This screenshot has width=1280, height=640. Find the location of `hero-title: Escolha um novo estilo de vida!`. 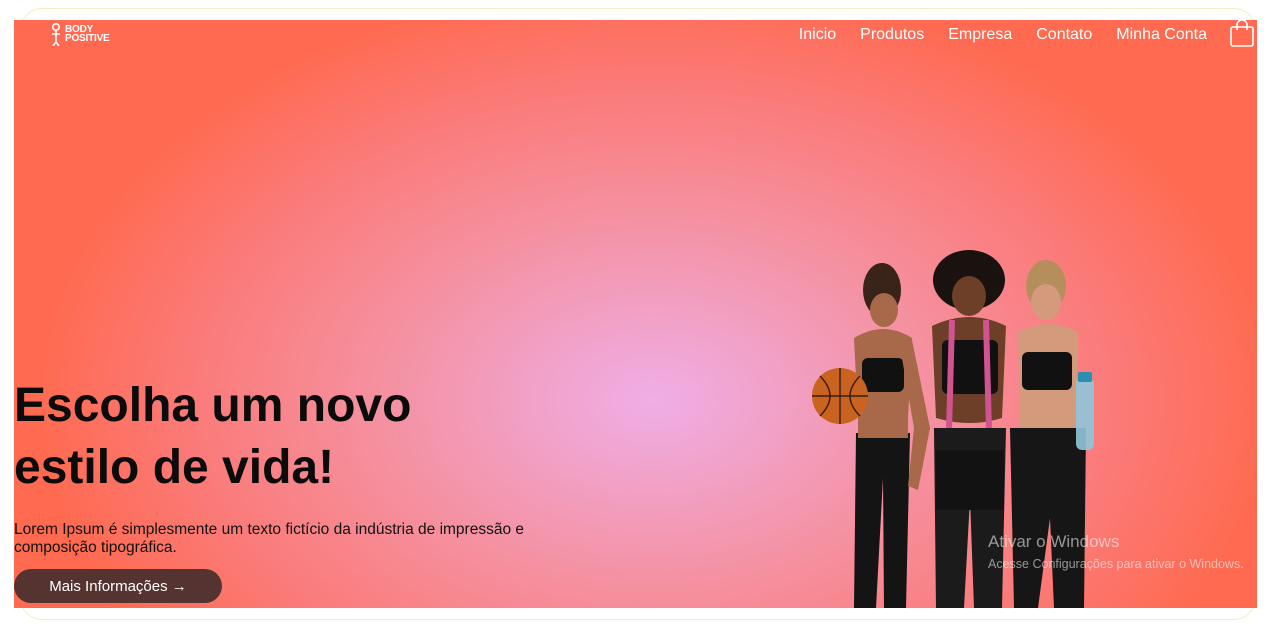

hero-title: Escolha um novo estilo de vida! is located at coordinates (213, 436).